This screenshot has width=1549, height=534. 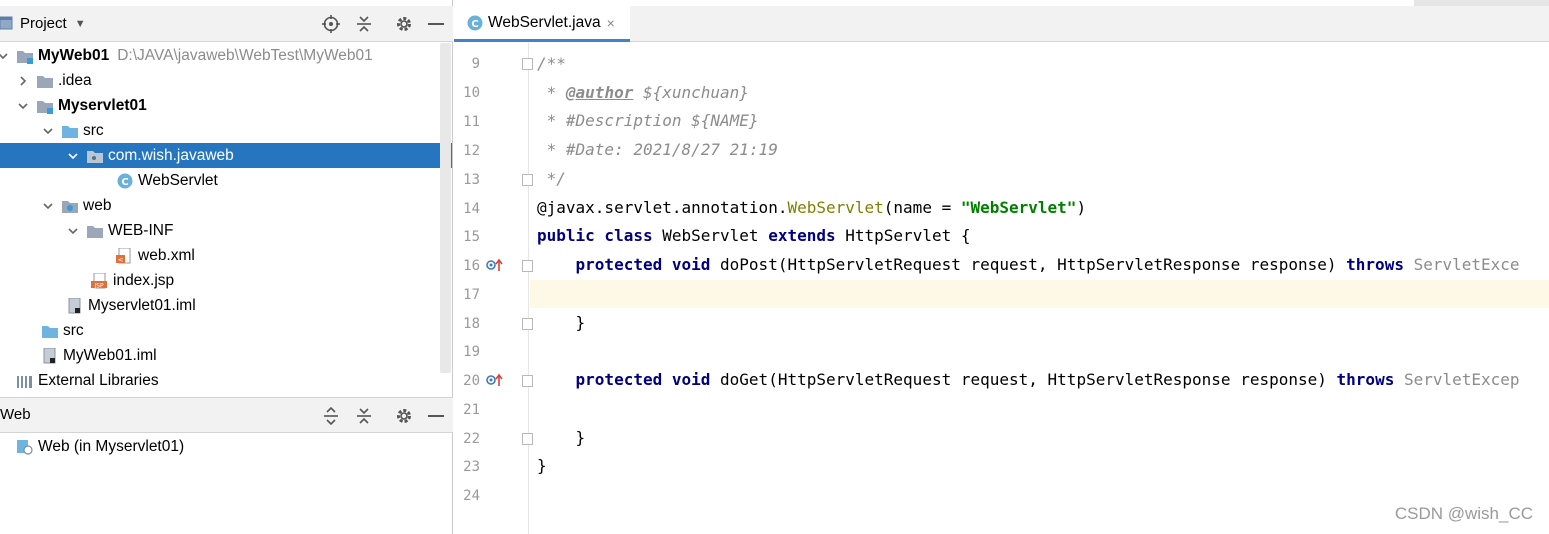 What do you see at coordinates (75, 80) in the screenshot?
I see `tree-item-label: .idea` at bounding box center [75, 80].